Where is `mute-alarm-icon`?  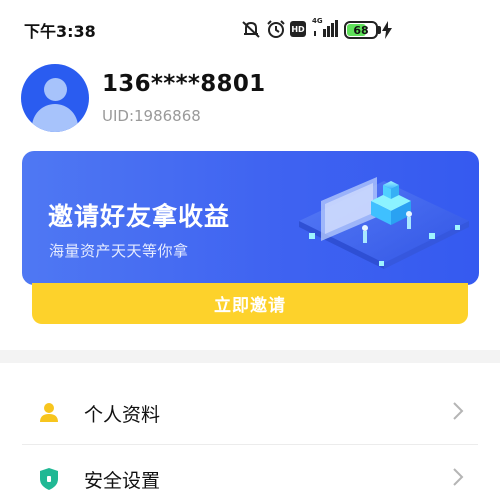 mute-alarm-icon is located at coordinates (251, 29).